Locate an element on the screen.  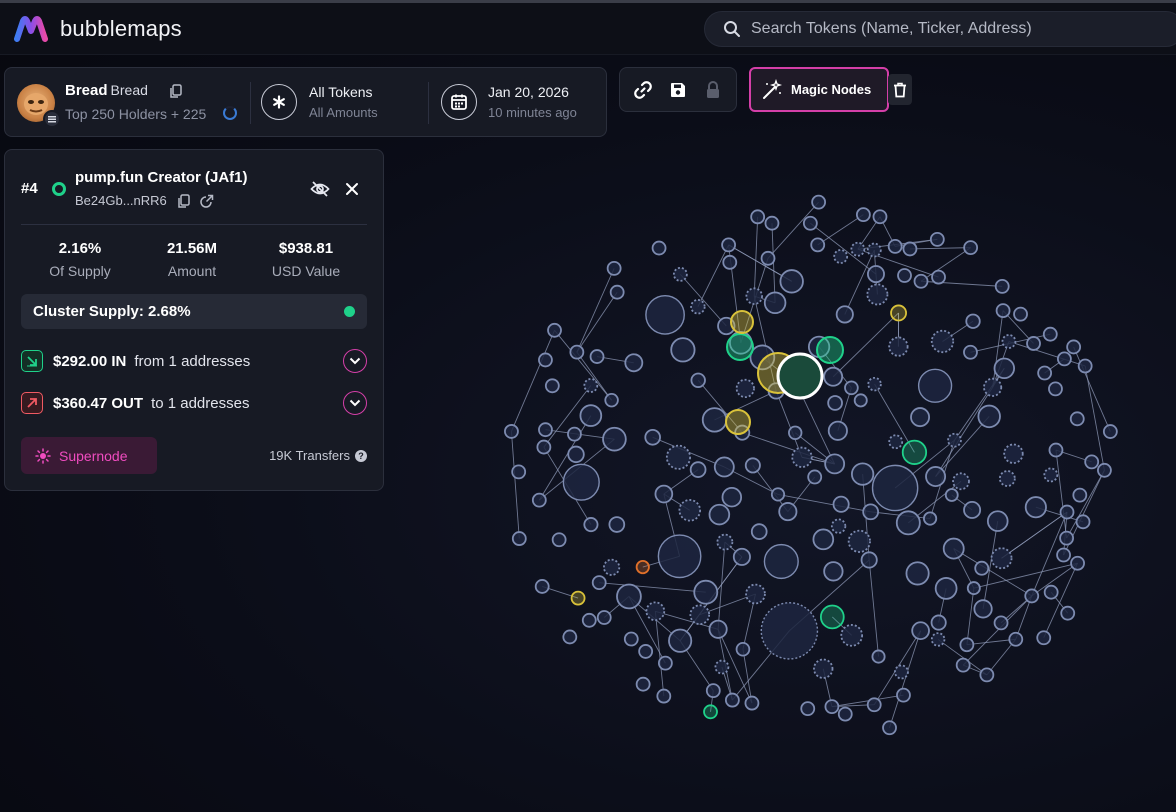
date-picker-button is located at coordinates (459, 102).